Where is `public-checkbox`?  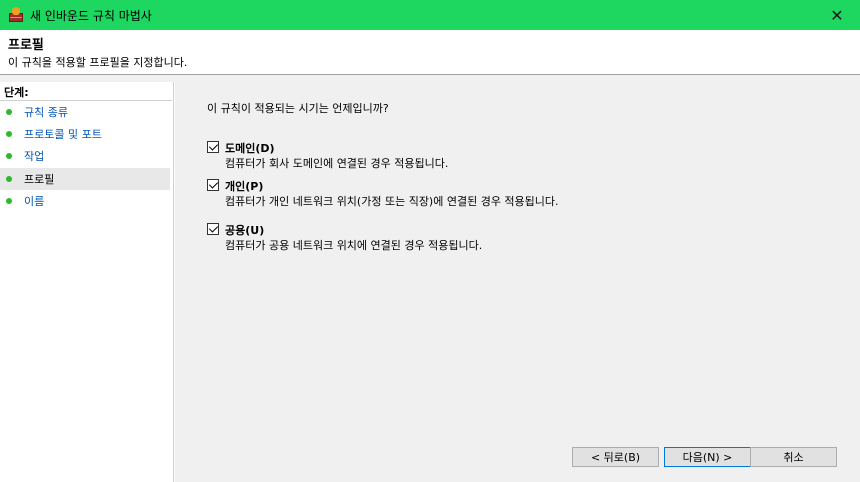 public-checkbox is located at coordinates (213, 229).